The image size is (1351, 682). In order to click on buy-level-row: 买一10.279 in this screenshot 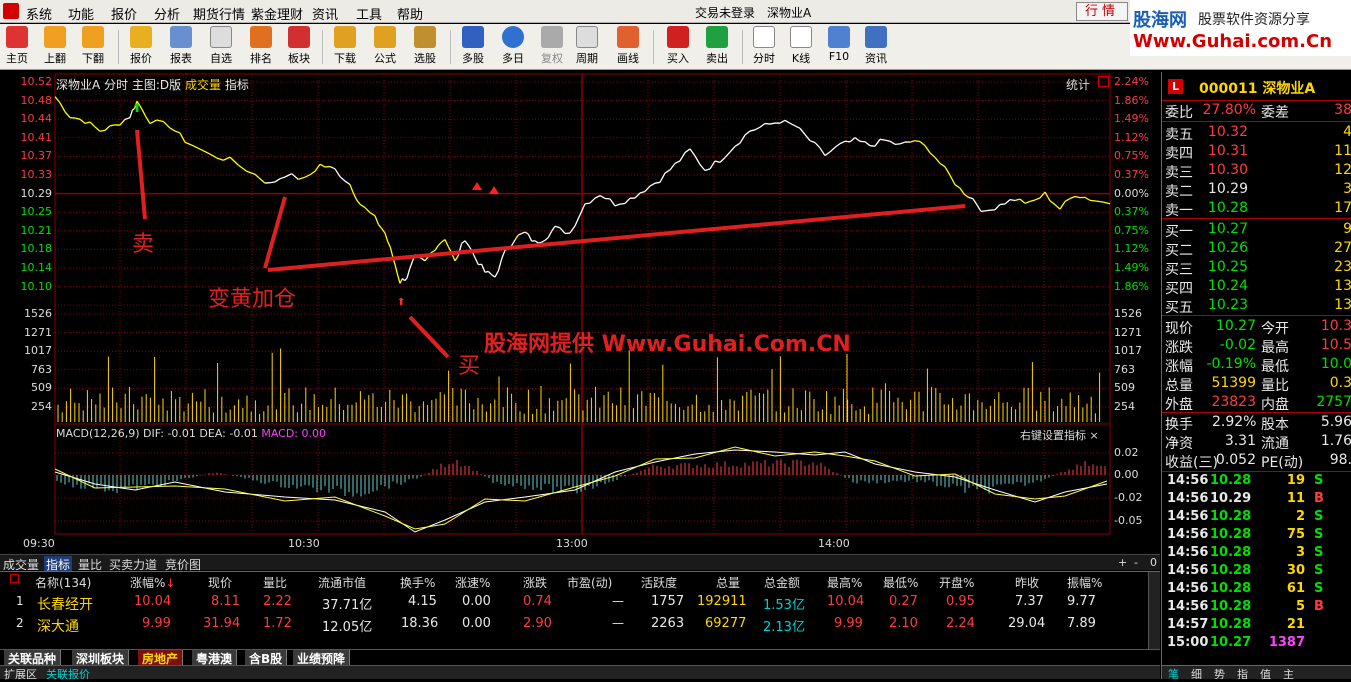, I will do `click(1256, 229)`.